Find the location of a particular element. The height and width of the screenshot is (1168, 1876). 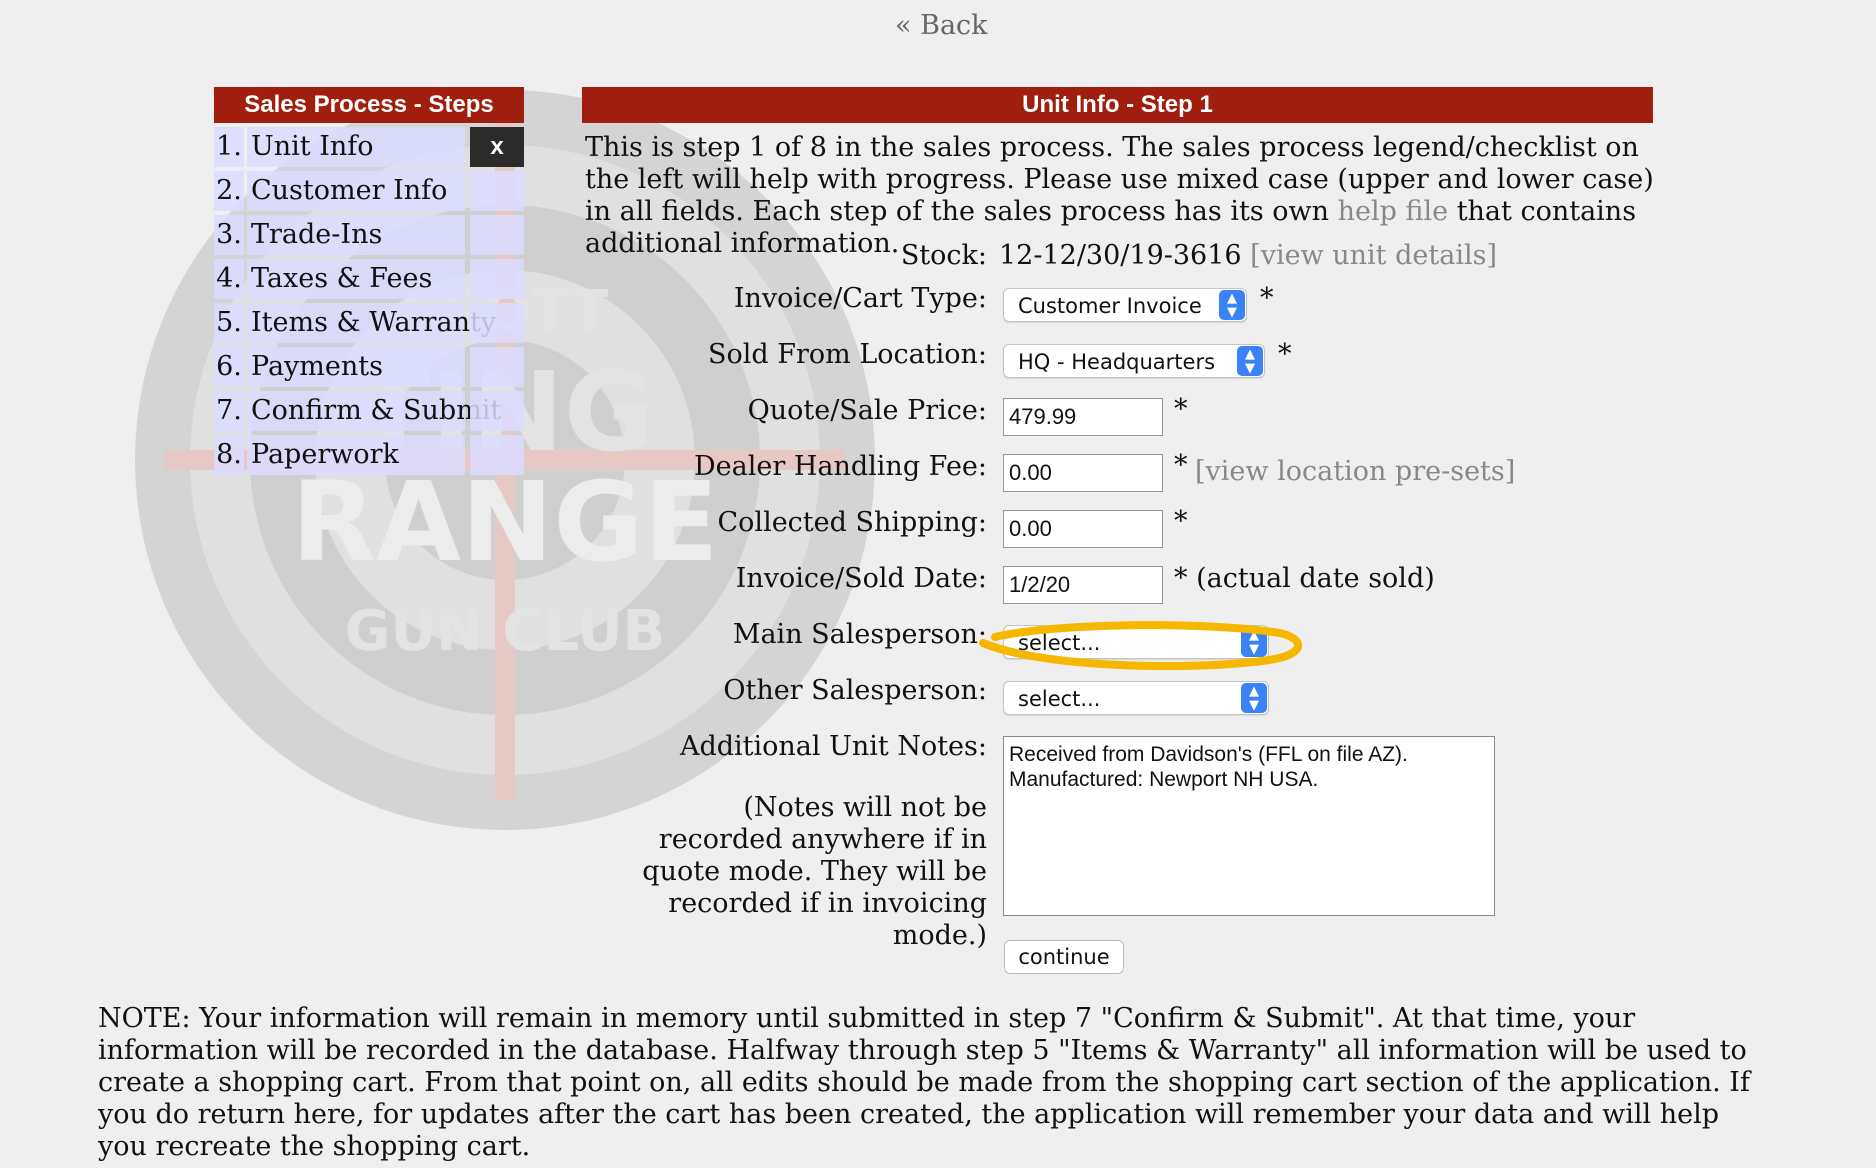

step-label: Taxes & Fees is located at coordinates (356, 279).